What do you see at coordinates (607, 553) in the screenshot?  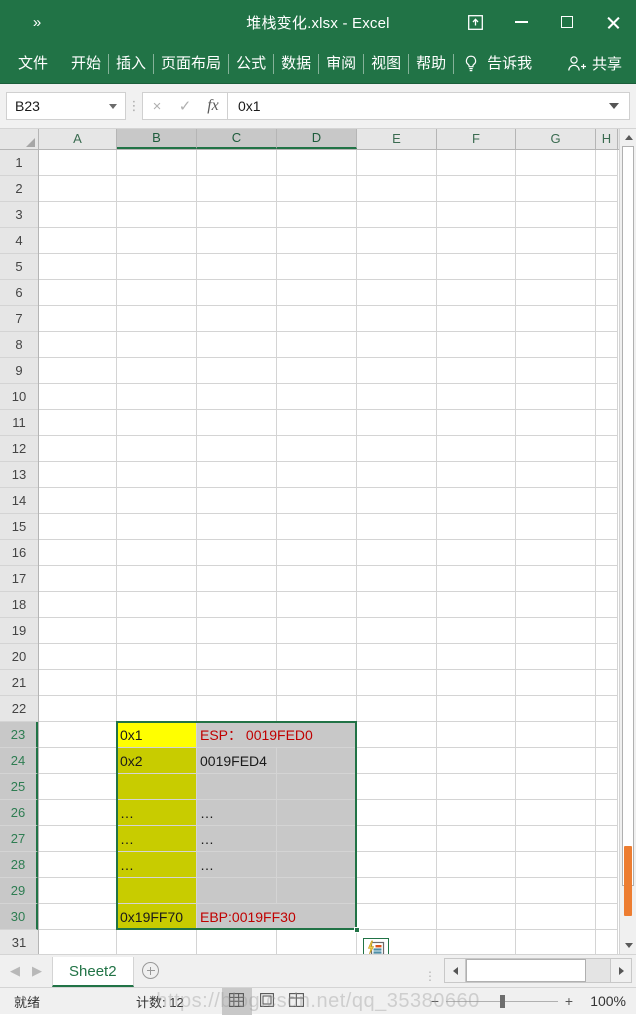 I see `cell-H16` at bounding box center [607, 553].